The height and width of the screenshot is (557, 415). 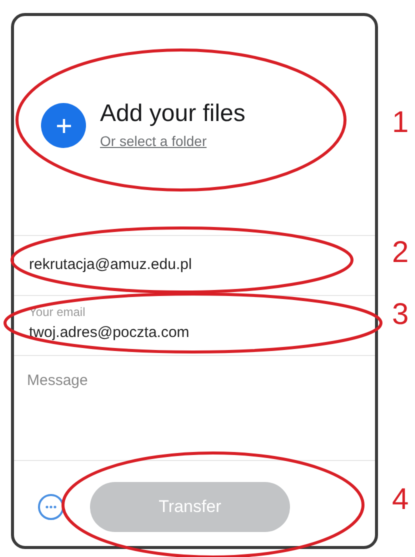 I want to click on annotation-number: 4, so click(x=400, y=500).